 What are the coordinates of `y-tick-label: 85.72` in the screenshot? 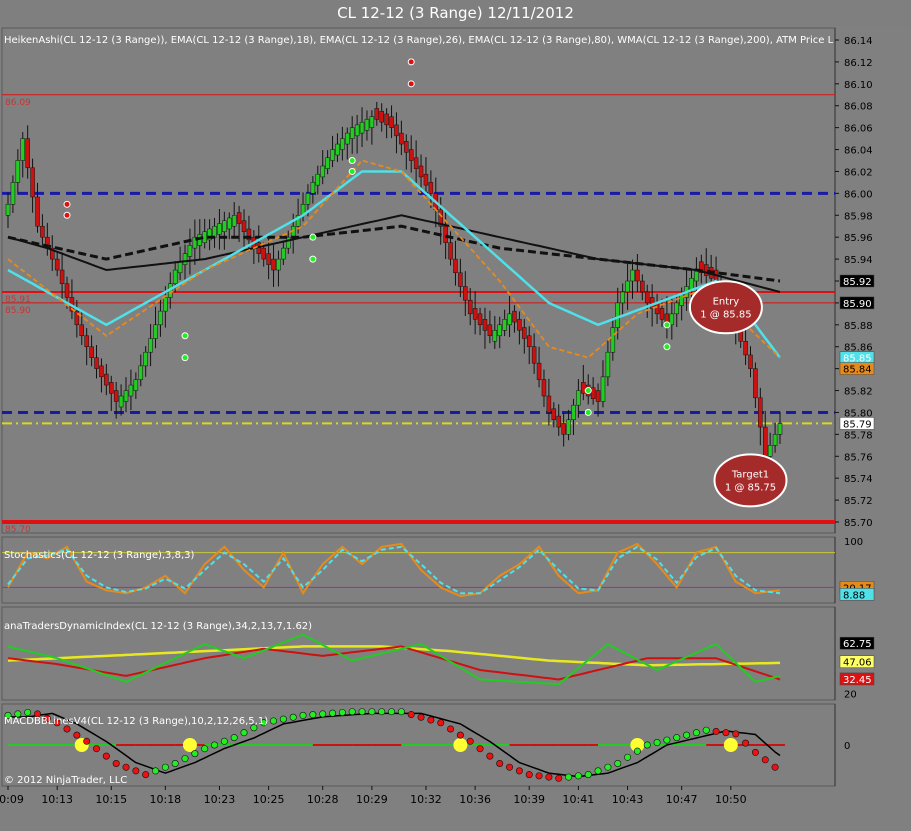 It's located at (858, 501).